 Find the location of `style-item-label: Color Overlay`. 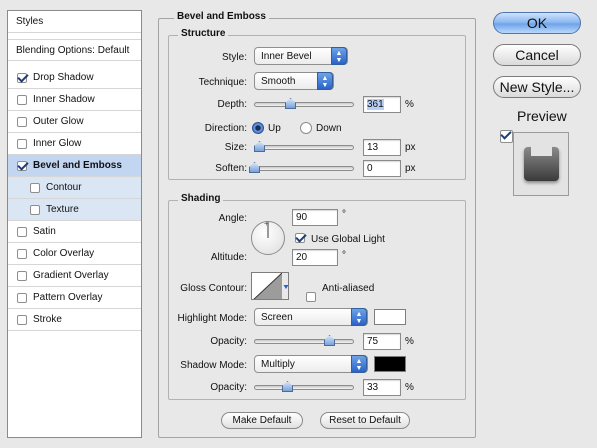

style-item-label: Color Overlay is located at coordinates (64, 253).